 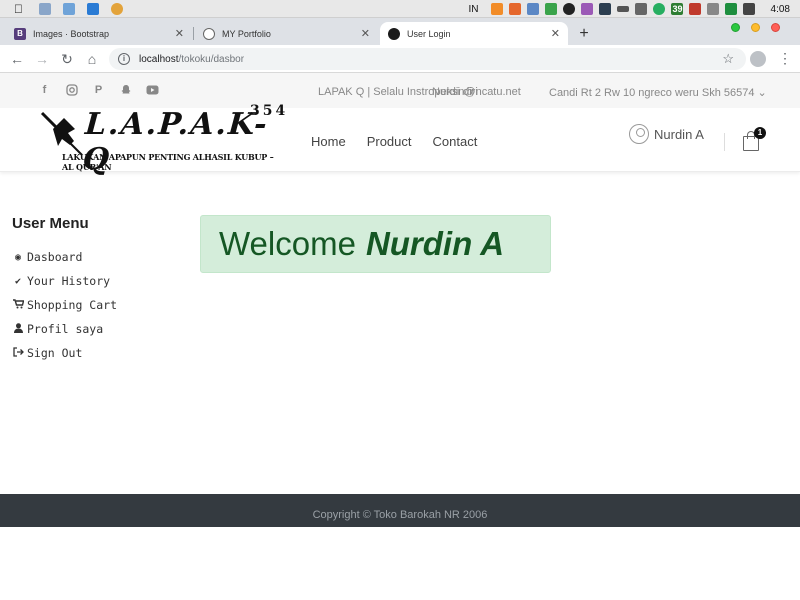 I want to click on home-icon: ⌂, so click(x=92, y=59).